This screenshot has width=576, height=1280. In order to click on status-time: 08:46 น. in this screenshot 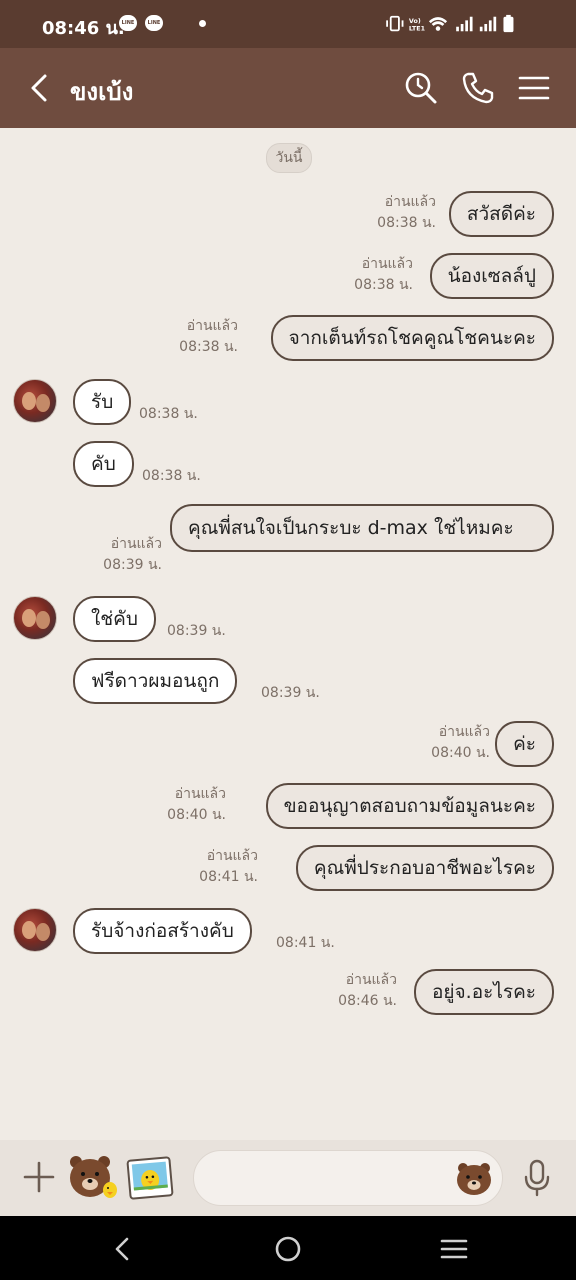, I will do `click(83, 28)`.